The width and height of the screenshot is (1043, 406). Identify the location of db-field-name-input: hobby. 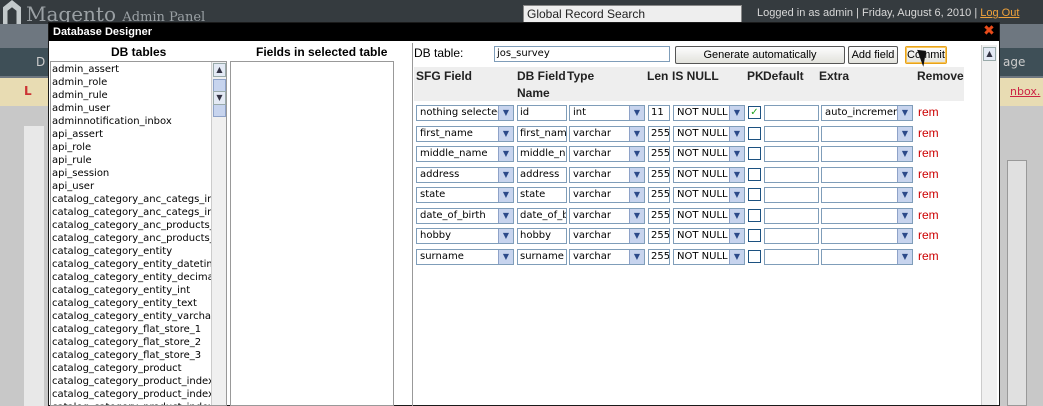
(542, 236).